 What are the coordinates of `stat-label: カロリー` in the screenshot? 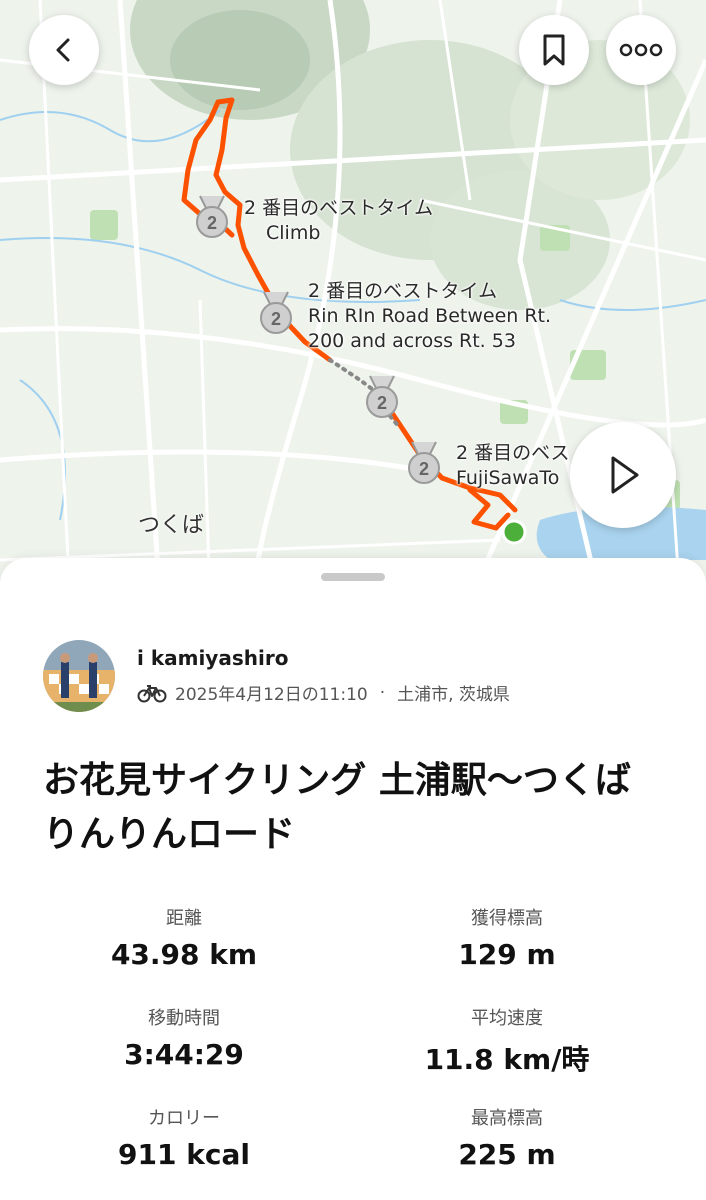 It's located at (184, 1118).